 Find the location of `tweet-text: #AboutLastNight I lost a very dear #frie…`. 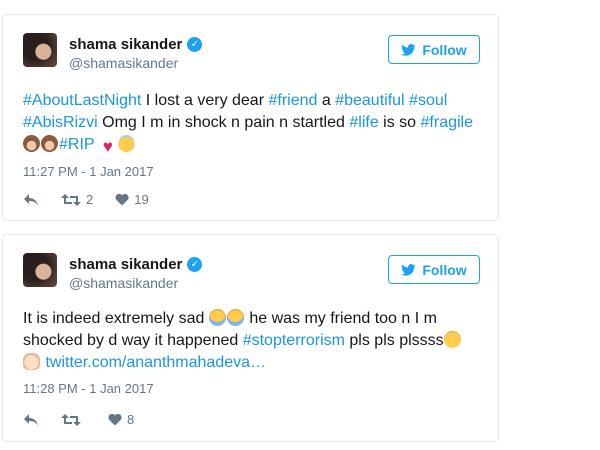

tweet-text: #AboutLastNight I lost a very dear #frie… is located at coordinates (251, 123).